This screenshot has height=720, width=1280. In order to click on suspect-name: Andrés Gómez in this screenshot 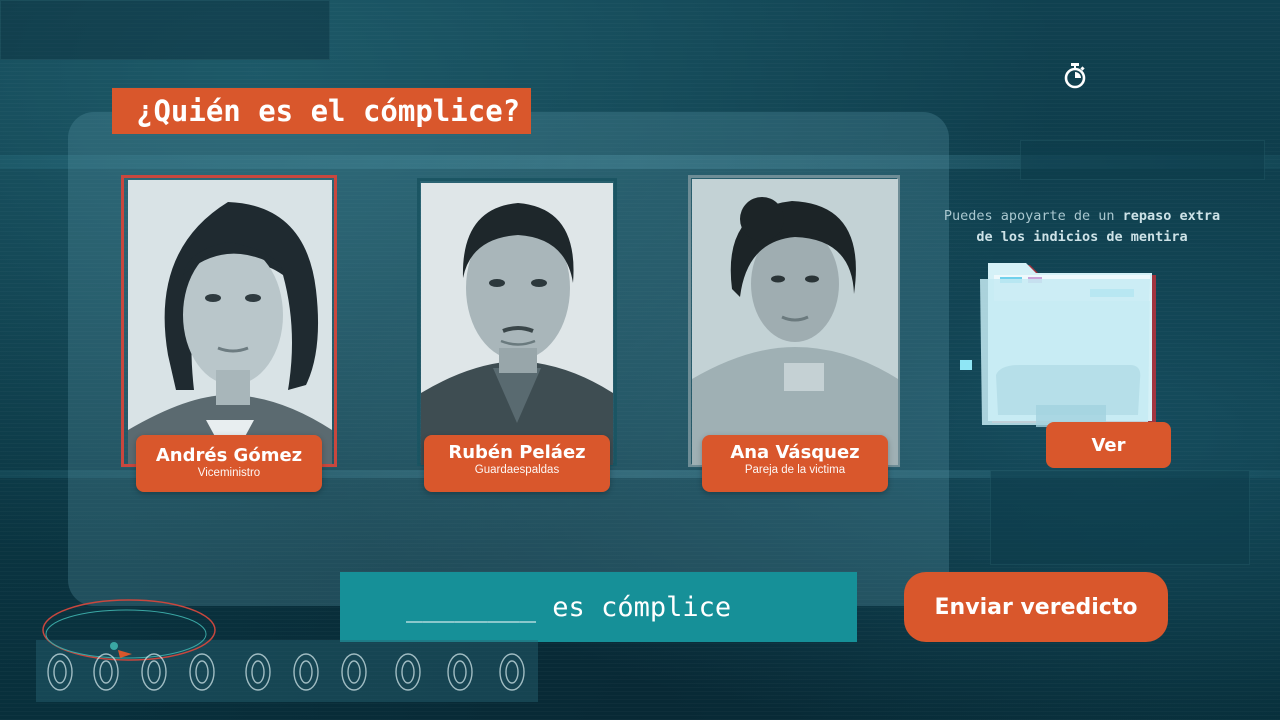, I will do `click(229, 455)`.